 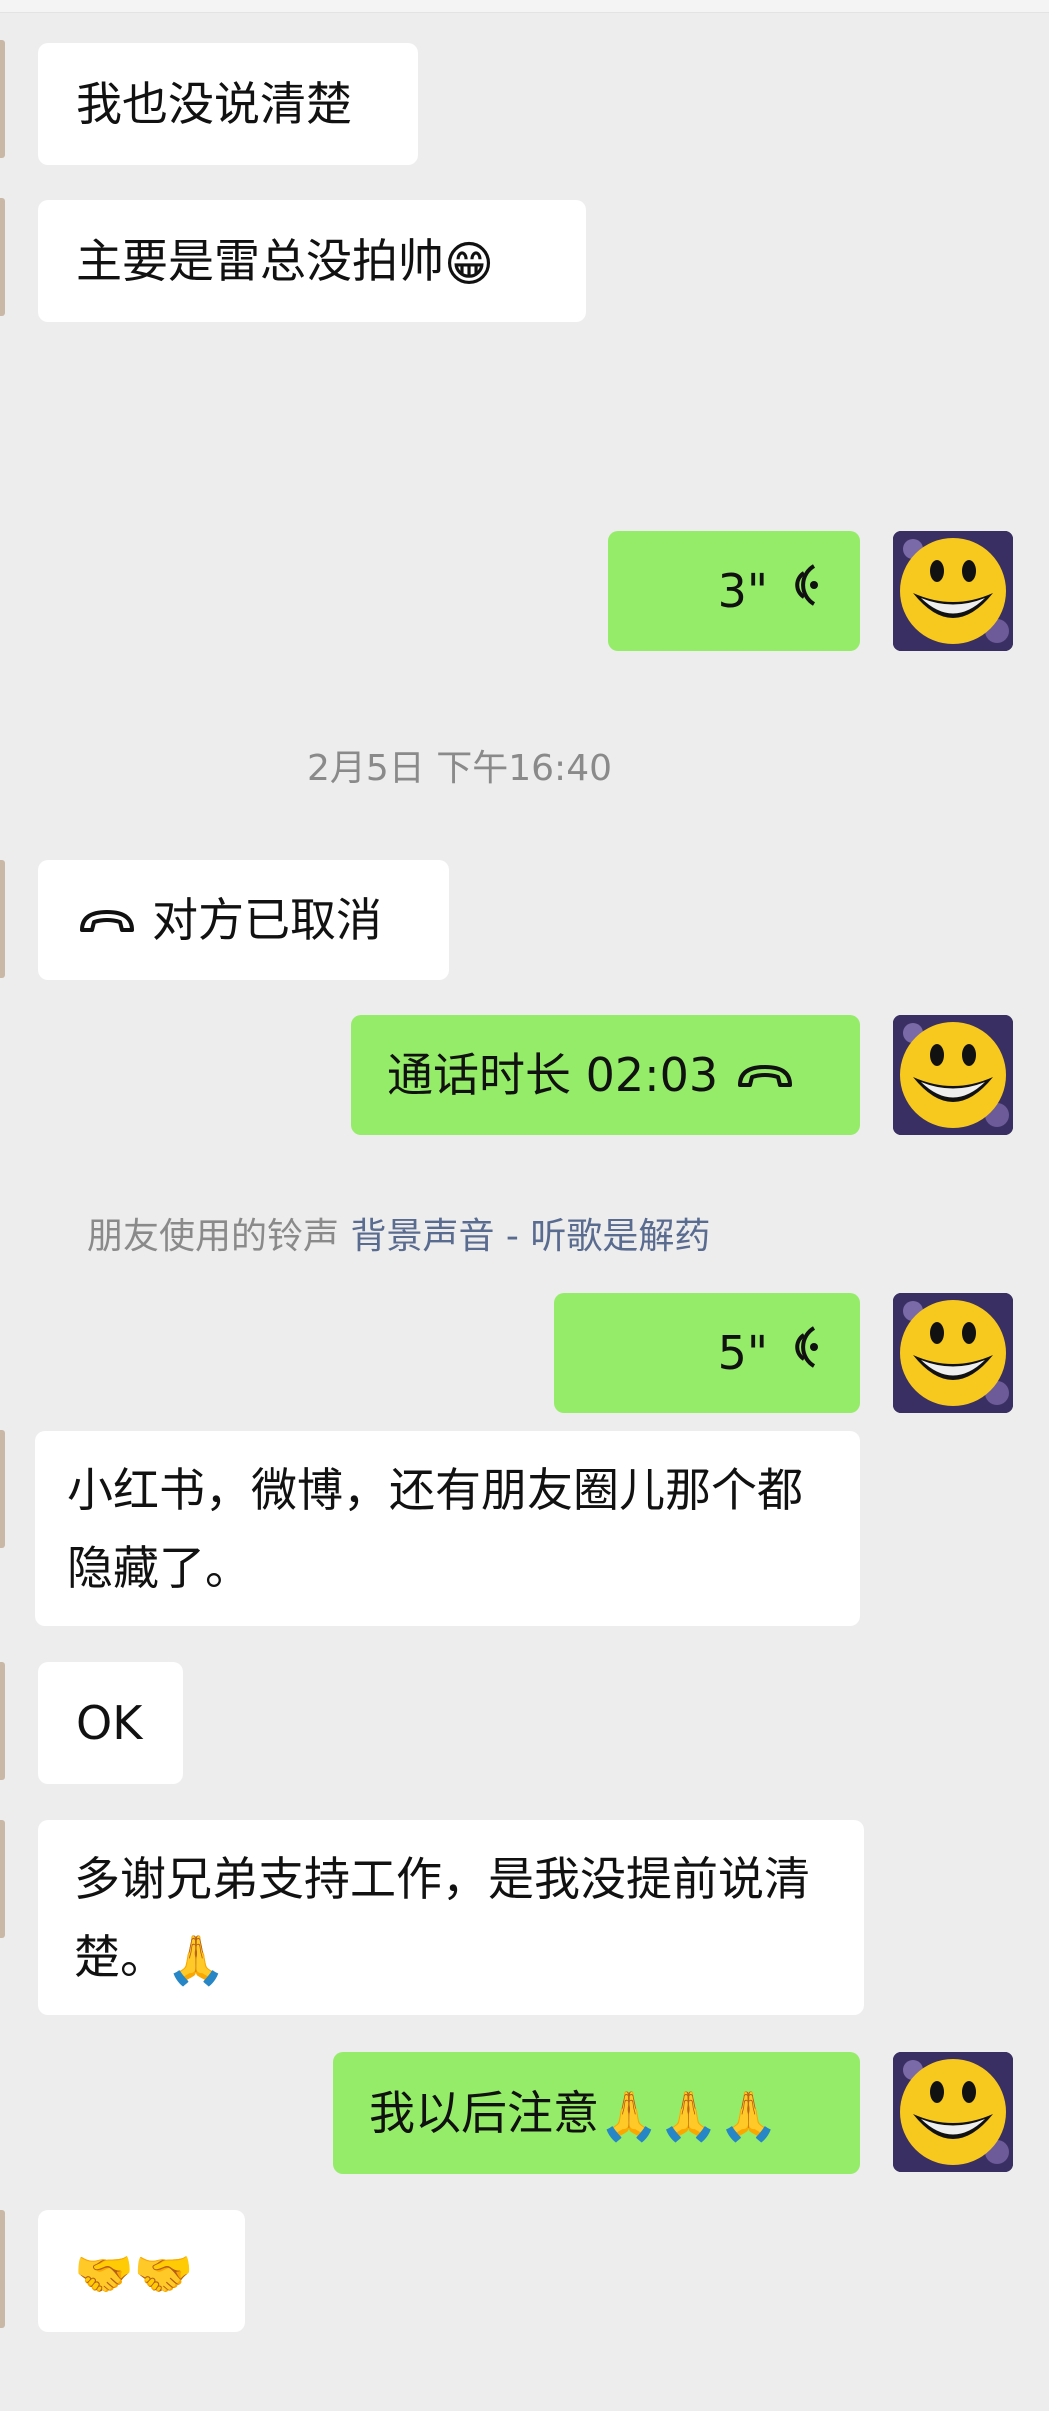 I want to click on voice-duration: 3", so click(x=742, y=591).